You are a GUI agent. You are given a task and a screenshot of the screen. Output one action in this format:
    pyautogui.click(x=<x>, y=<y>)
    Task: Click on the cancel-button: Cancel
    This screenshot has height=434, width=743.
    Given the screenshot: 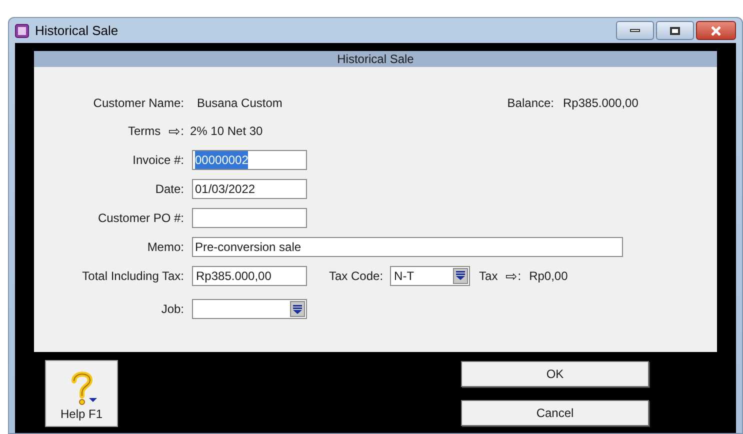 What is the action you would take?
    pyautogui.click(x=555, y=413)
    